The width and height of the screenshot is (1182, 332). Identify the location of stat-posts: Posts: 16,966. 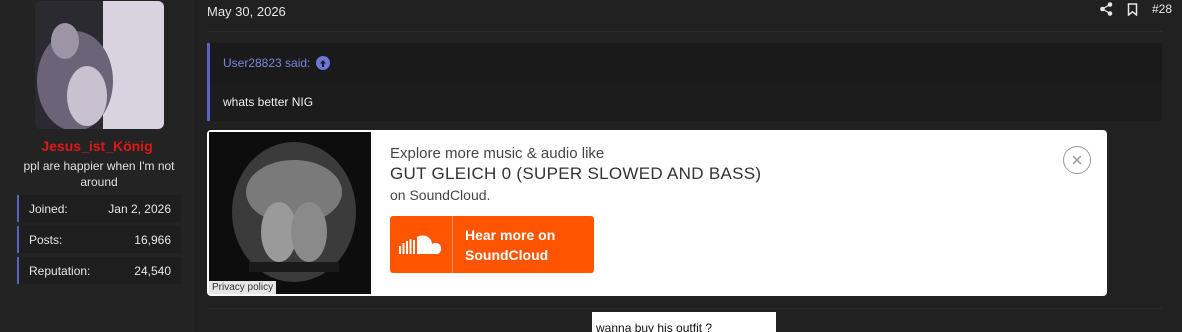
(99, 239).